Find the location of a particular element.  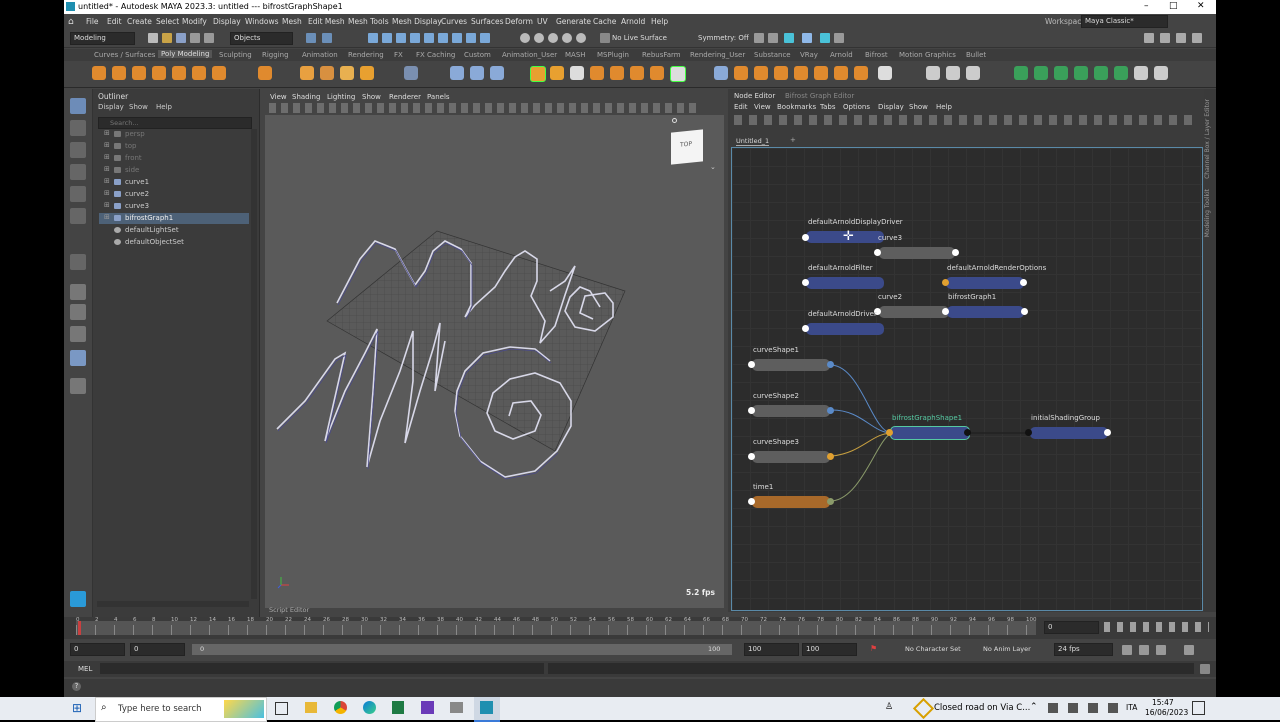

render-settings-icon is located at coordinates (807, 38).